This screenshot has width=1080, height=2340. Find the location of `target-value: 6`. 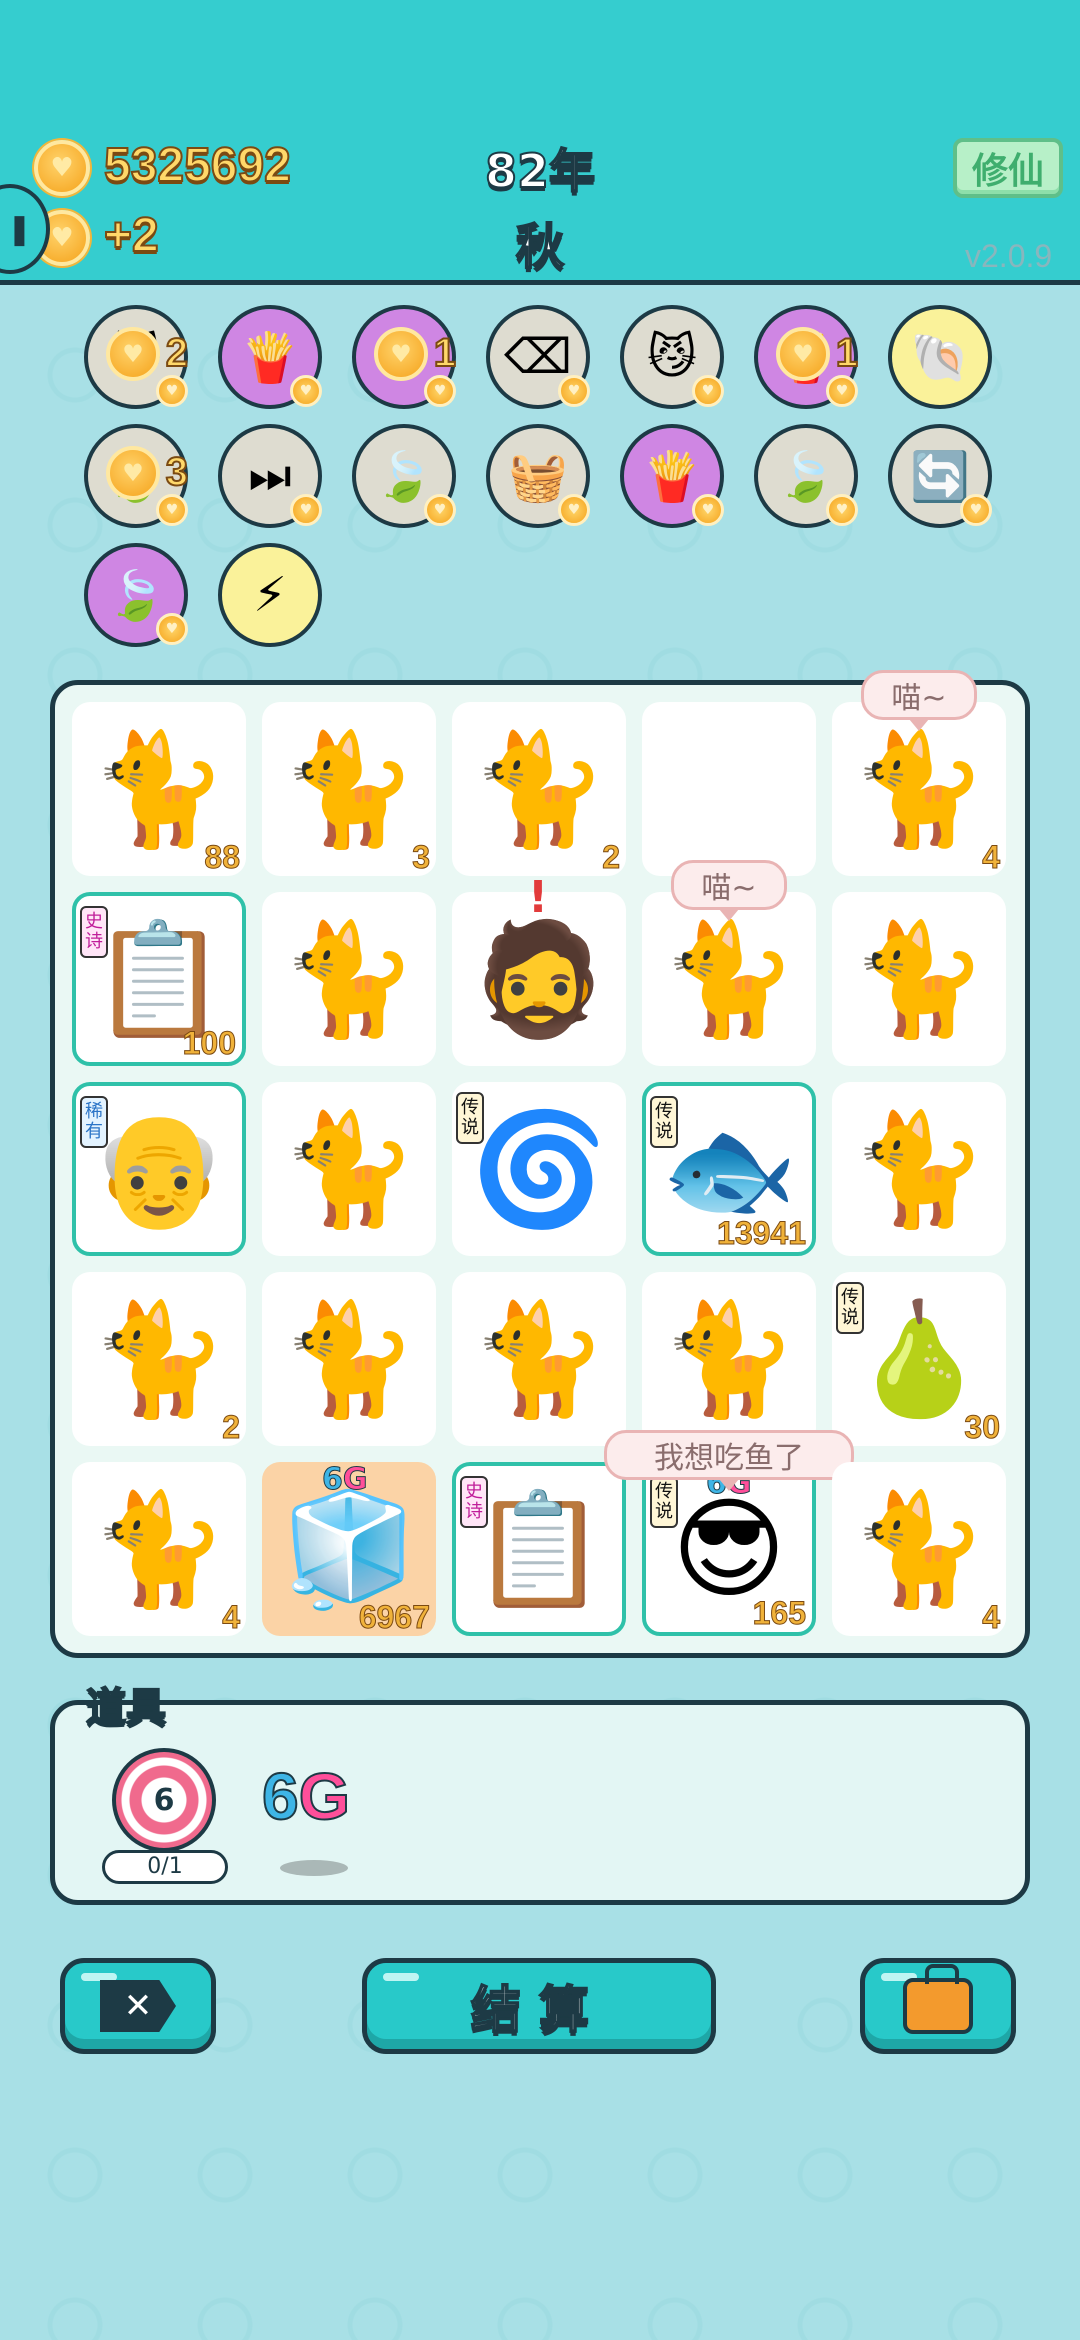

target-value: 6 is located at coordinates (164, 1800).